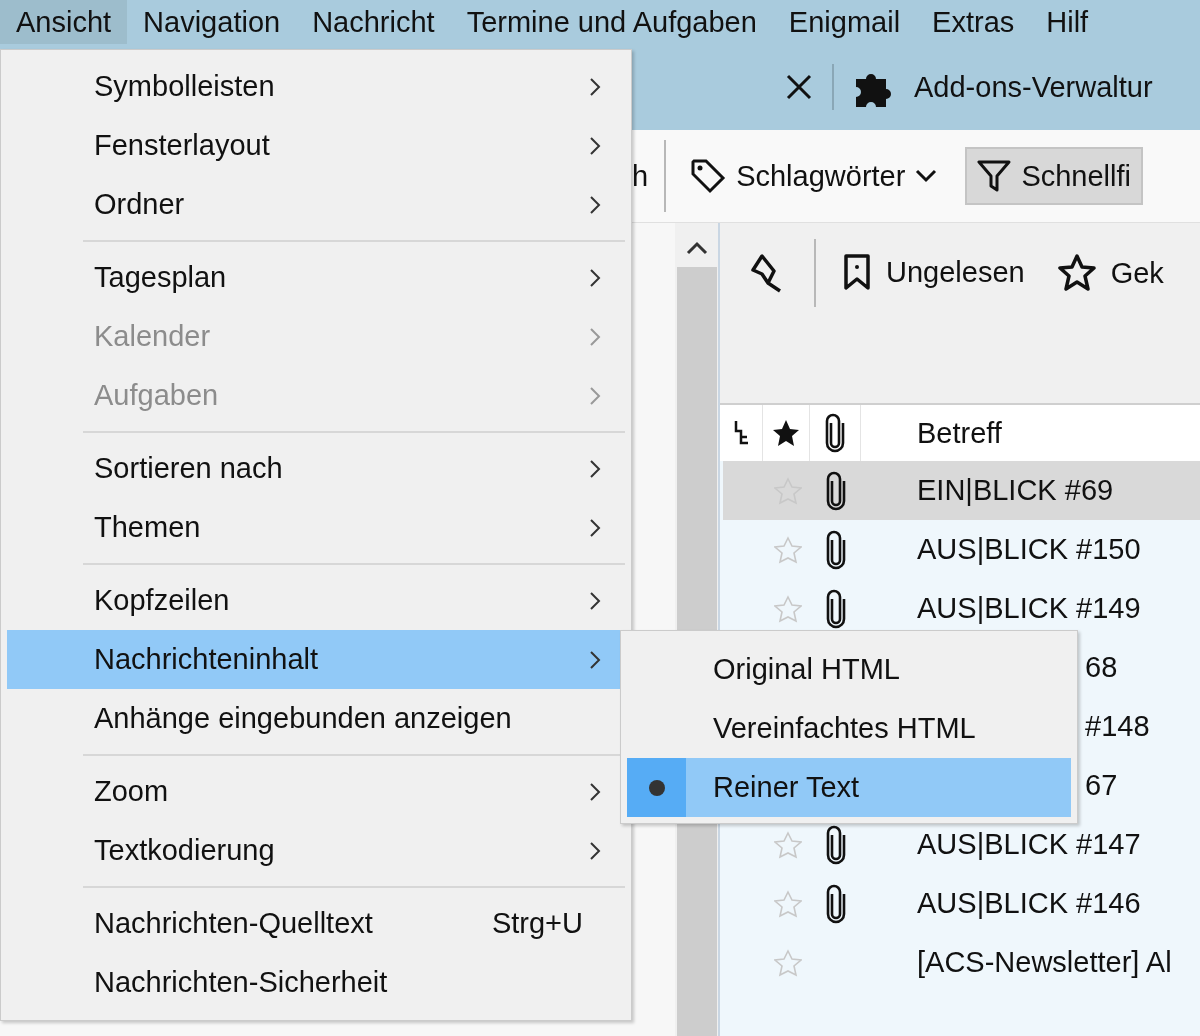  What do you see at coordinates (1044, 962) in the screenshot?
I see `subject-text: [ACS-Newsletter] Al` at bounding box center [1044, 962].